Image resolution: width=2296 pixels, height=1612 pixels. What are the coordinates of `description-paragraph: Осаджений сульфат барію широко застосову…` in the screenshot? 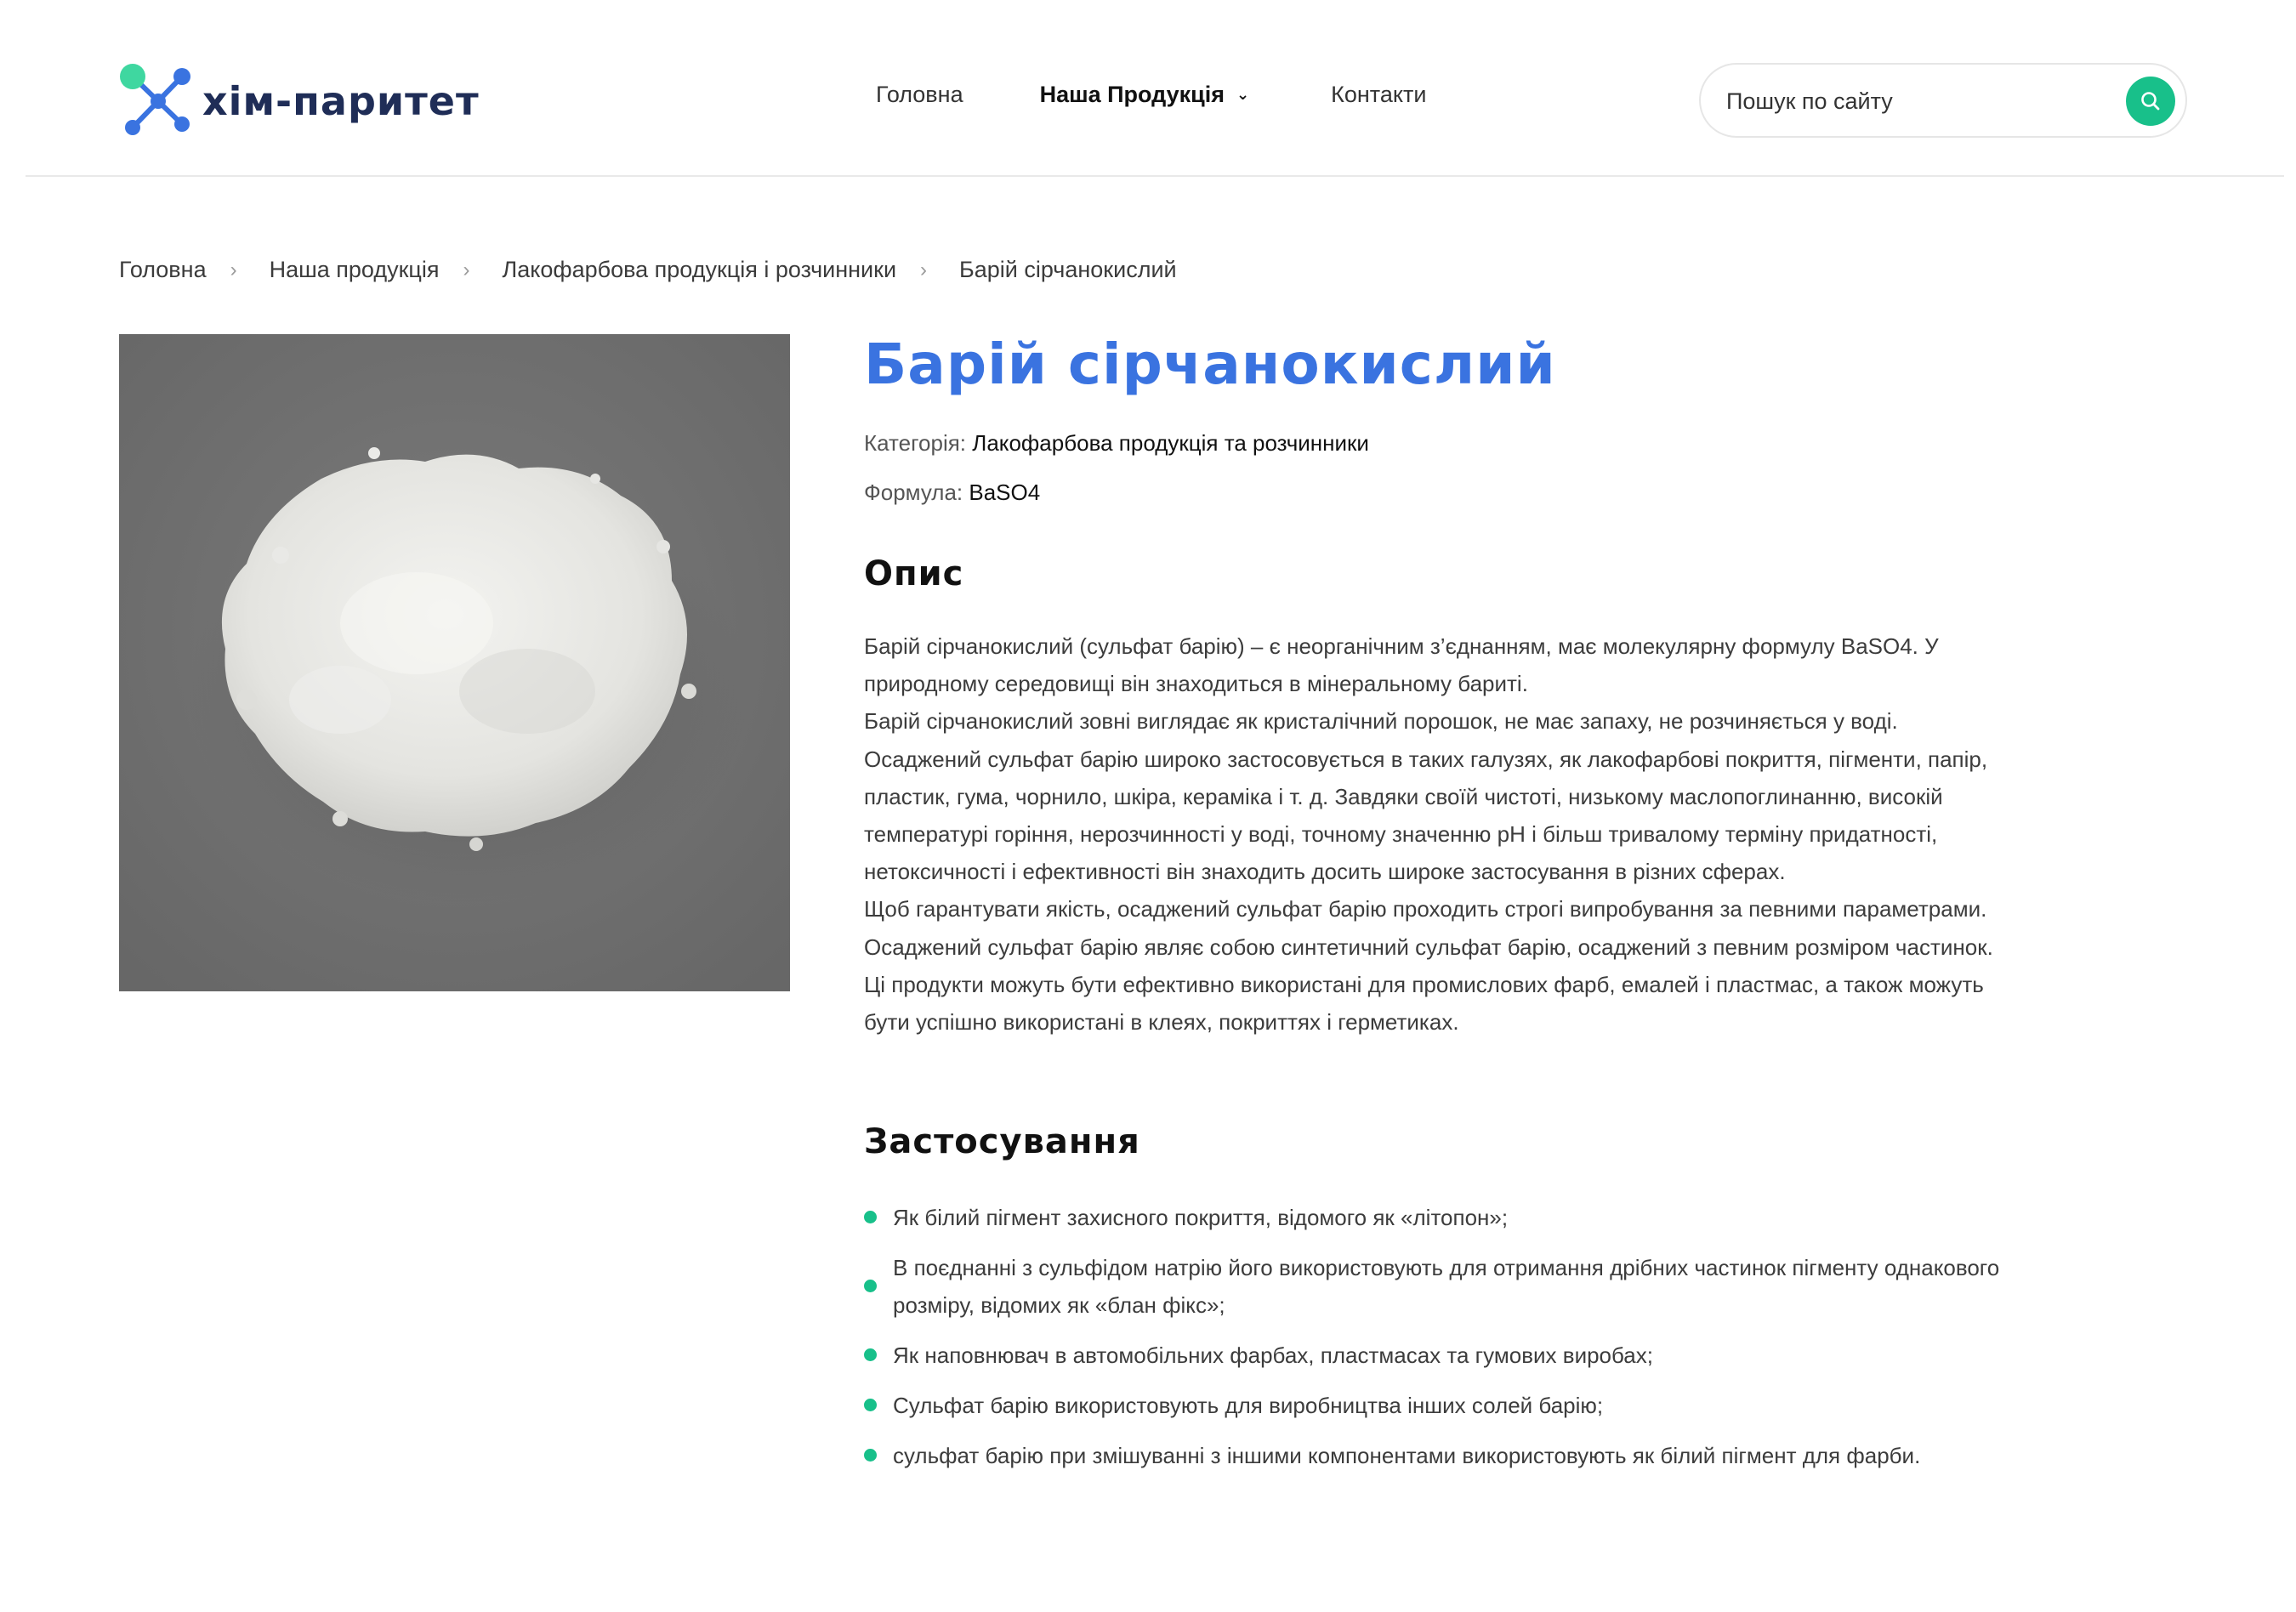 It's located at (1426, 816).